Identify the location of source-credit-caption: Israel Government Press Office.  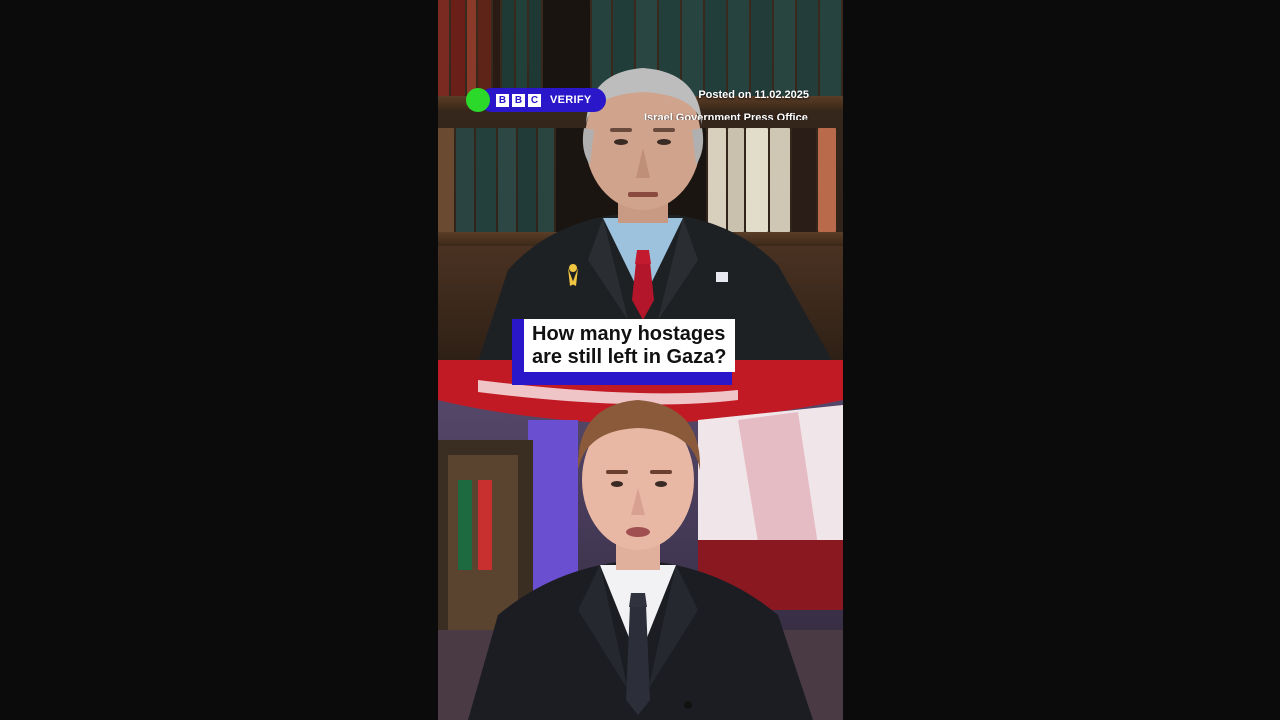
(726, 116).